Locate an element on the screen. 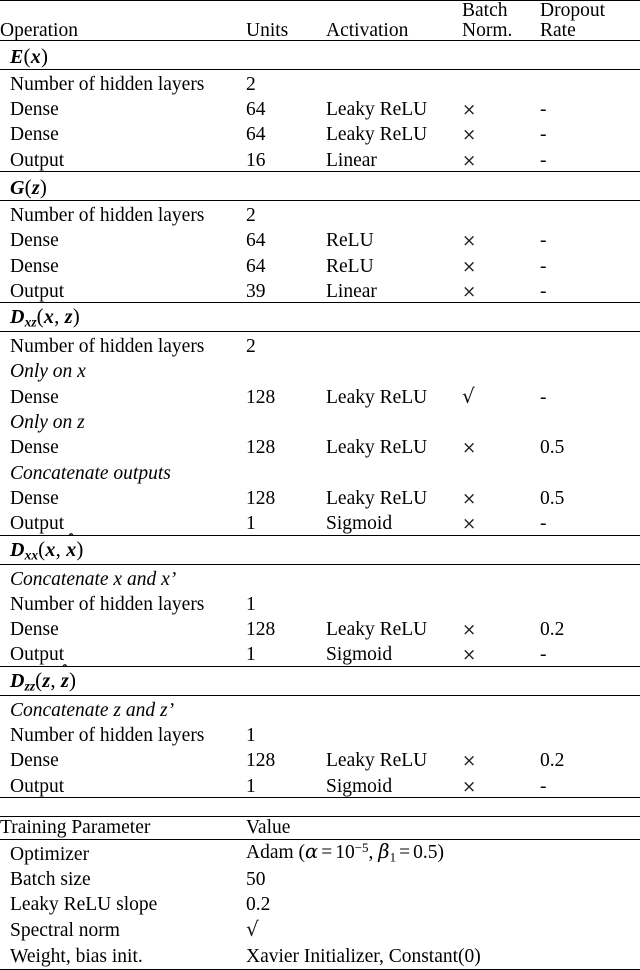 Image resolution: width=640 pixels, height=970 pixels. cell-activation: ReLU is located at coordinates (350, 241).